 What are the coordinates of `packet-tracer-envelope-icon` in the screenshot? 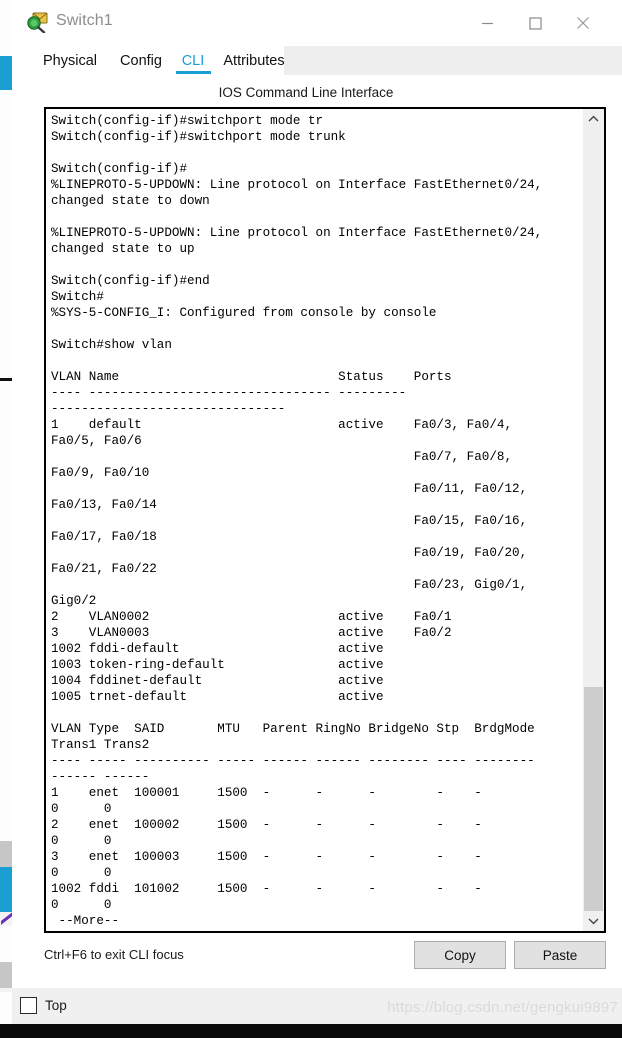 It's located at (37, 22).